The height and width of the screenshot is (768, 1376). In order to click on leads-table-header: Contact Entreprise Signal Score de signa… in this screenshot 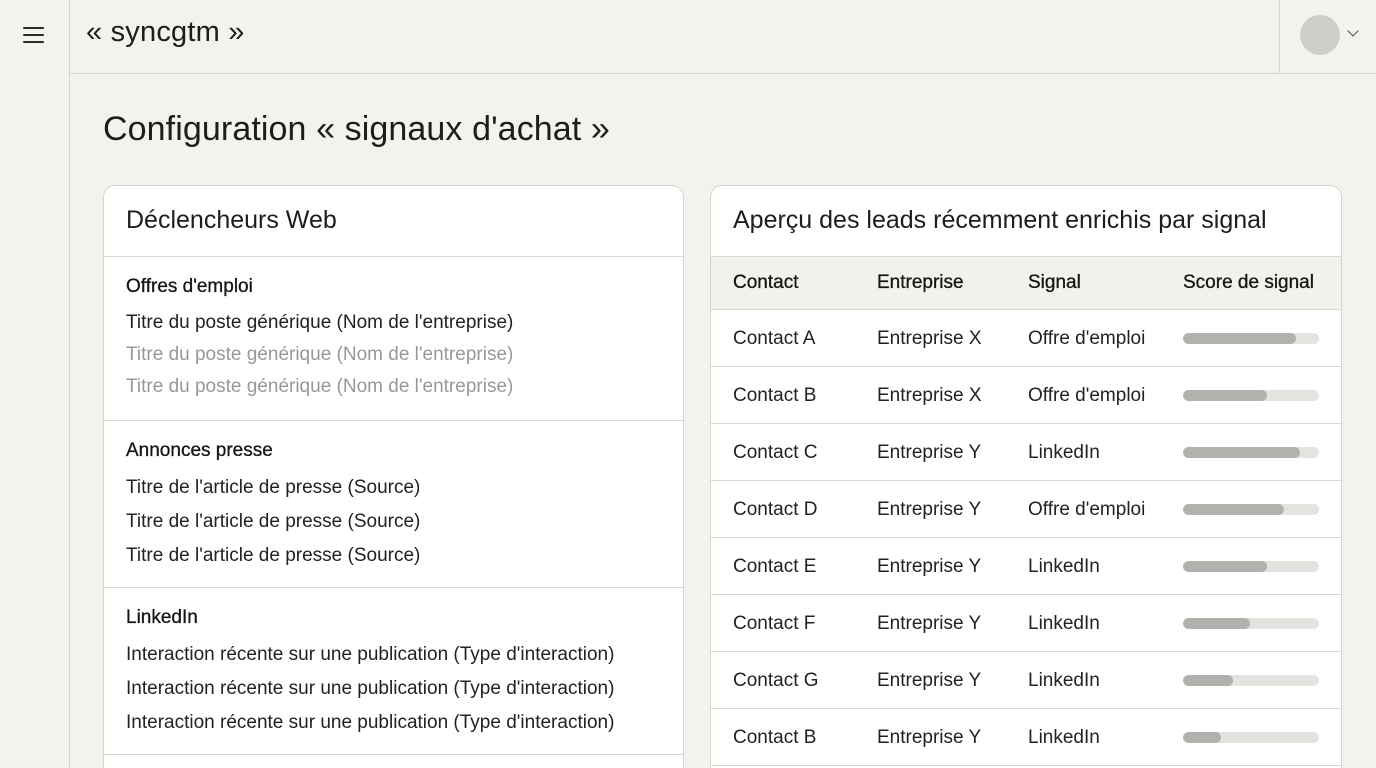, I will do `click(1026, 283)`.